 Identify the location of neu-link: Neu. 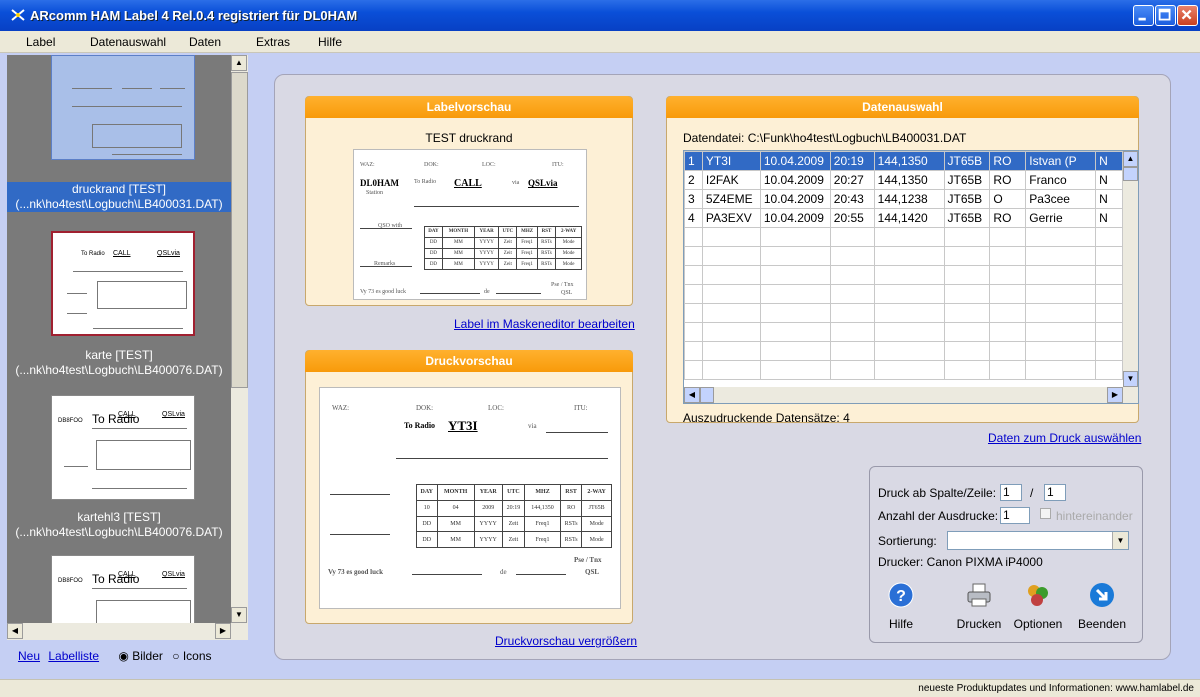
(29, 656).